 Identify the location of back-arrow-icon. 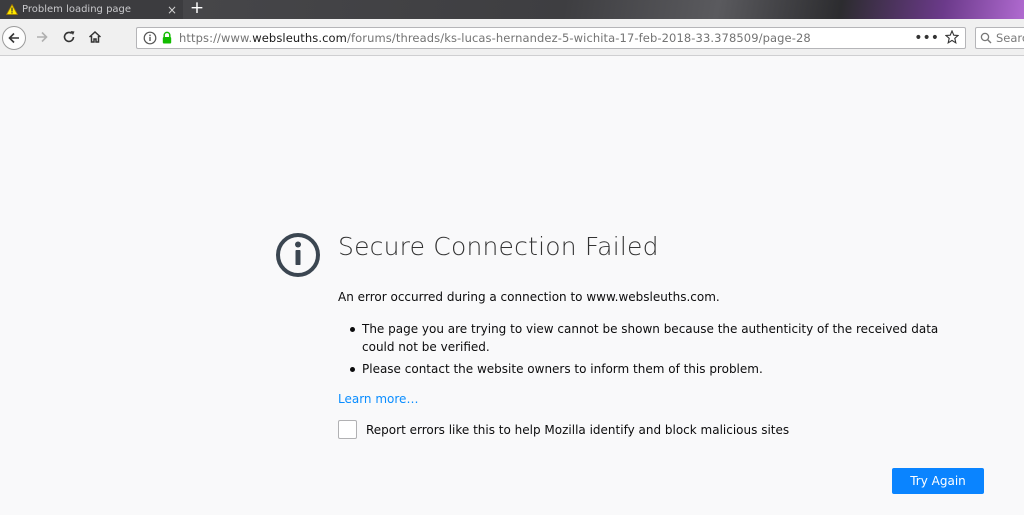
(13, 38).